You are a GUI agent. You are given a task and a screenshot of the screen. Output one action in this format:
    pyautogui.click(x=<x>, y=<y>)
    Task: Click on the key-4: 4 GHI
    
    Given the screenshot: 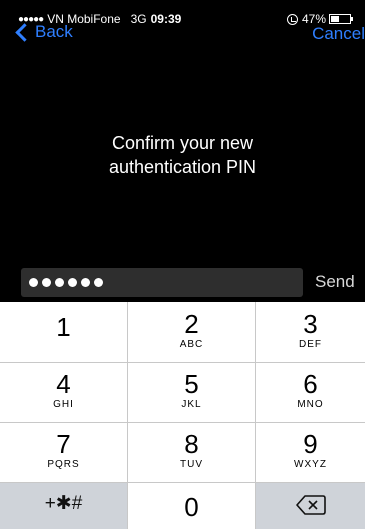 What is the action you would take?
    pyautogui.click(x=63, y=392)
    